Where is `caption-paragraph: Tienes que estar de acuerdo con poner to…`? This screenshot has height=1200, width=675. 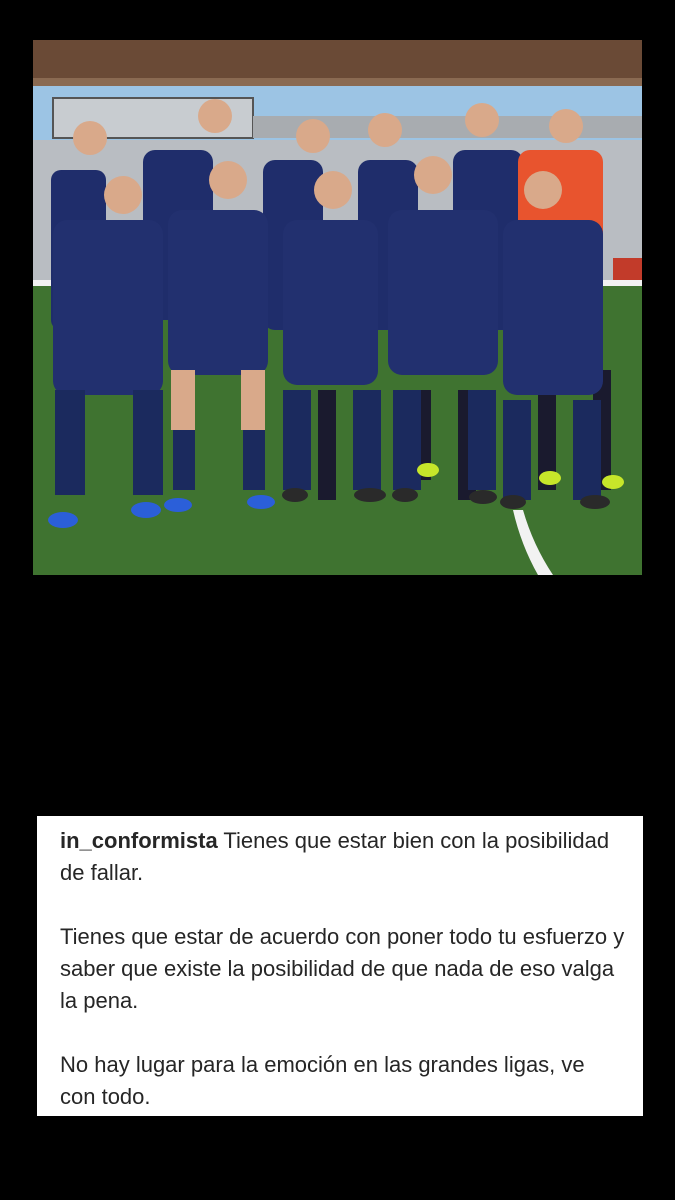
caption-paragraph: Tienes que estar de acuerdo con poner to… is located at coordinates (342, 968).